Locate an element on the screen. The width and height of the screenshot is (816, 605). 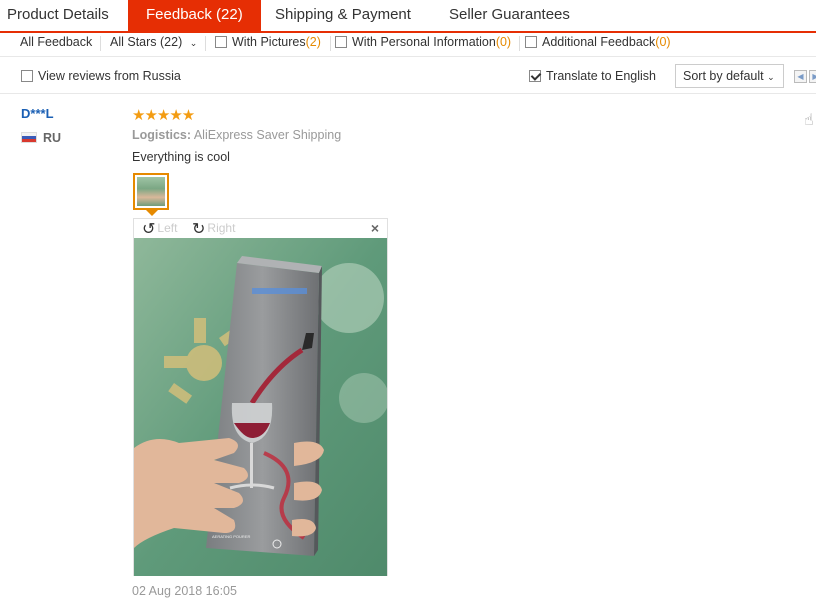
next-page-button: ▶ is located at coordinates (812, 76).